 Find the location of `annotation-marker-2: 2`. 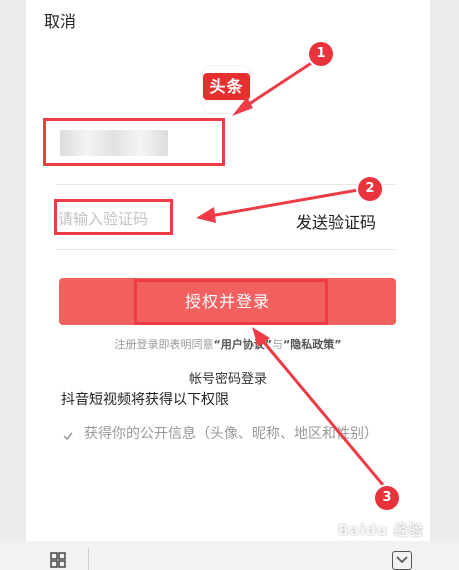

annotation-marker-2: 2 is located at coordinates (370, 189).